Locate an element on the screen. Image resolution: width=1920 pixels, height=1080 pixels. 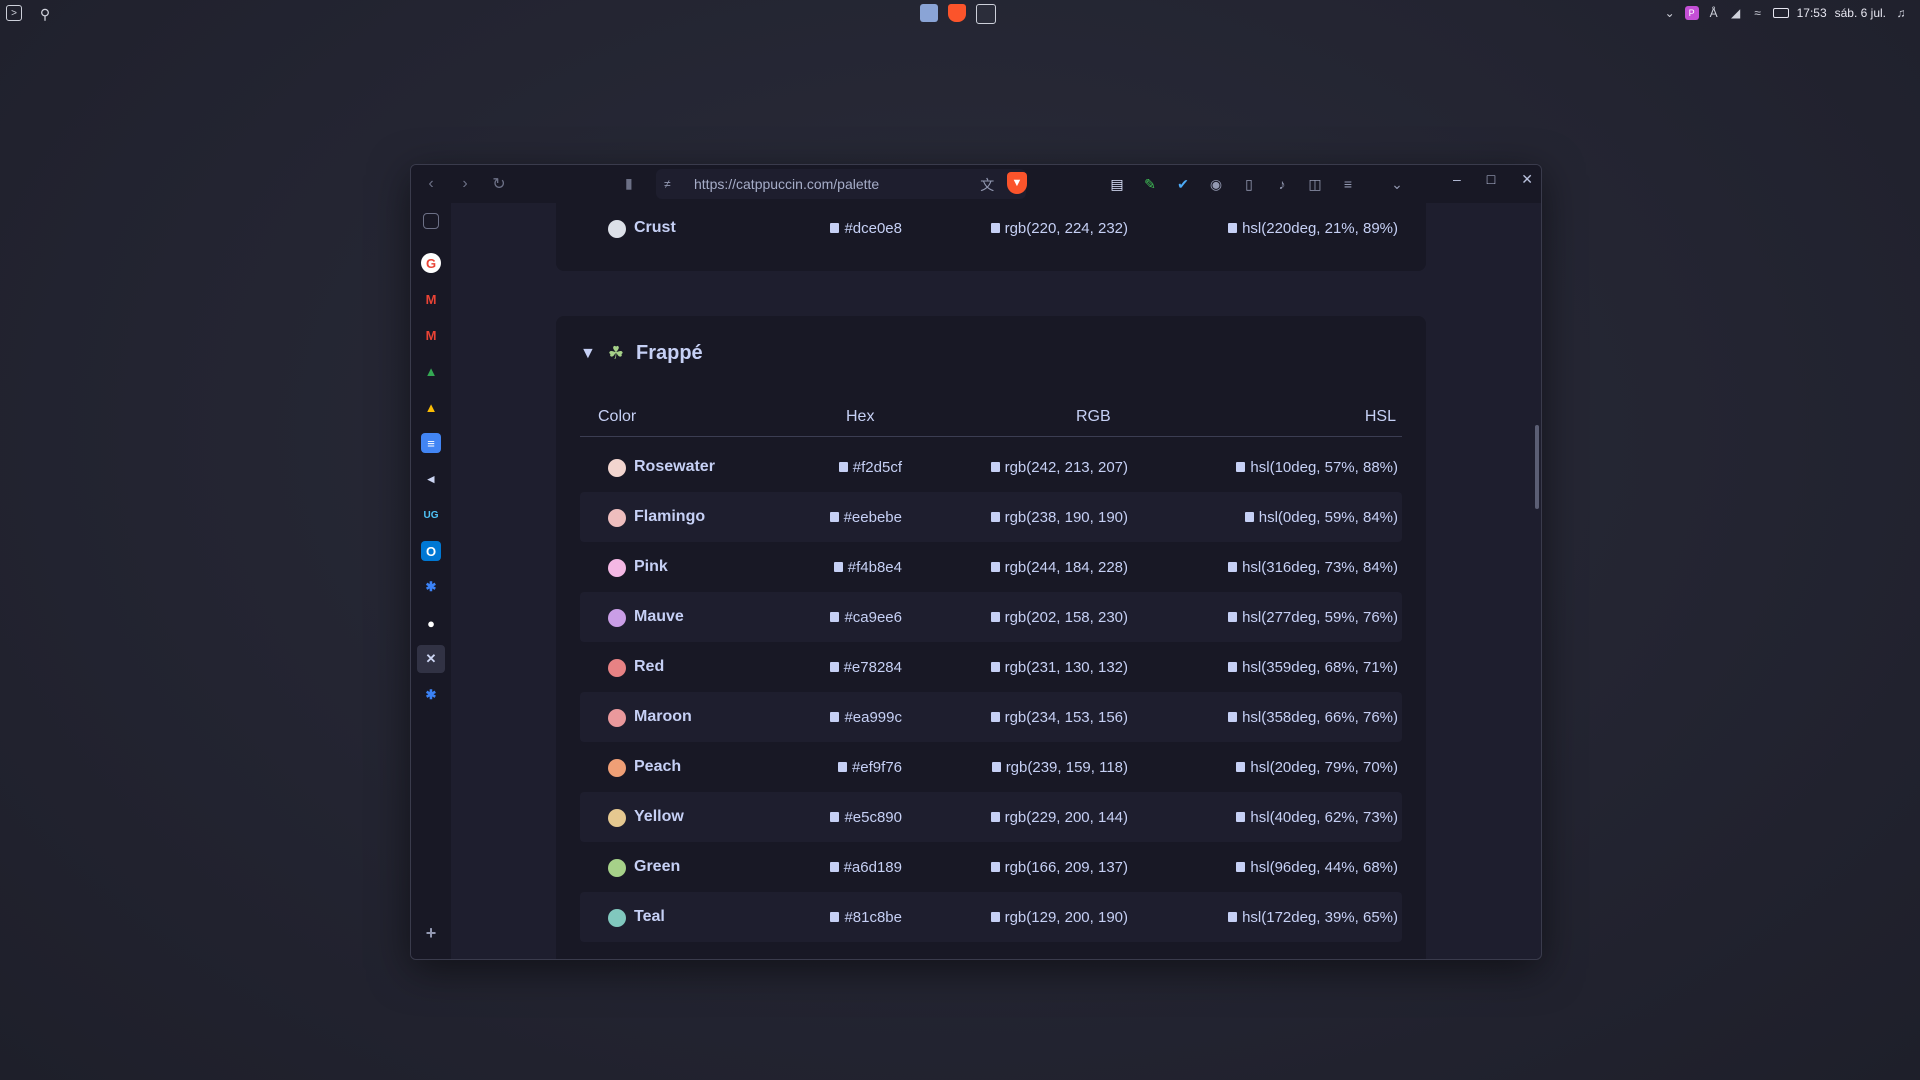
tab-list-chevron-icon: ⌄ is located at coordinates (1397, 184).